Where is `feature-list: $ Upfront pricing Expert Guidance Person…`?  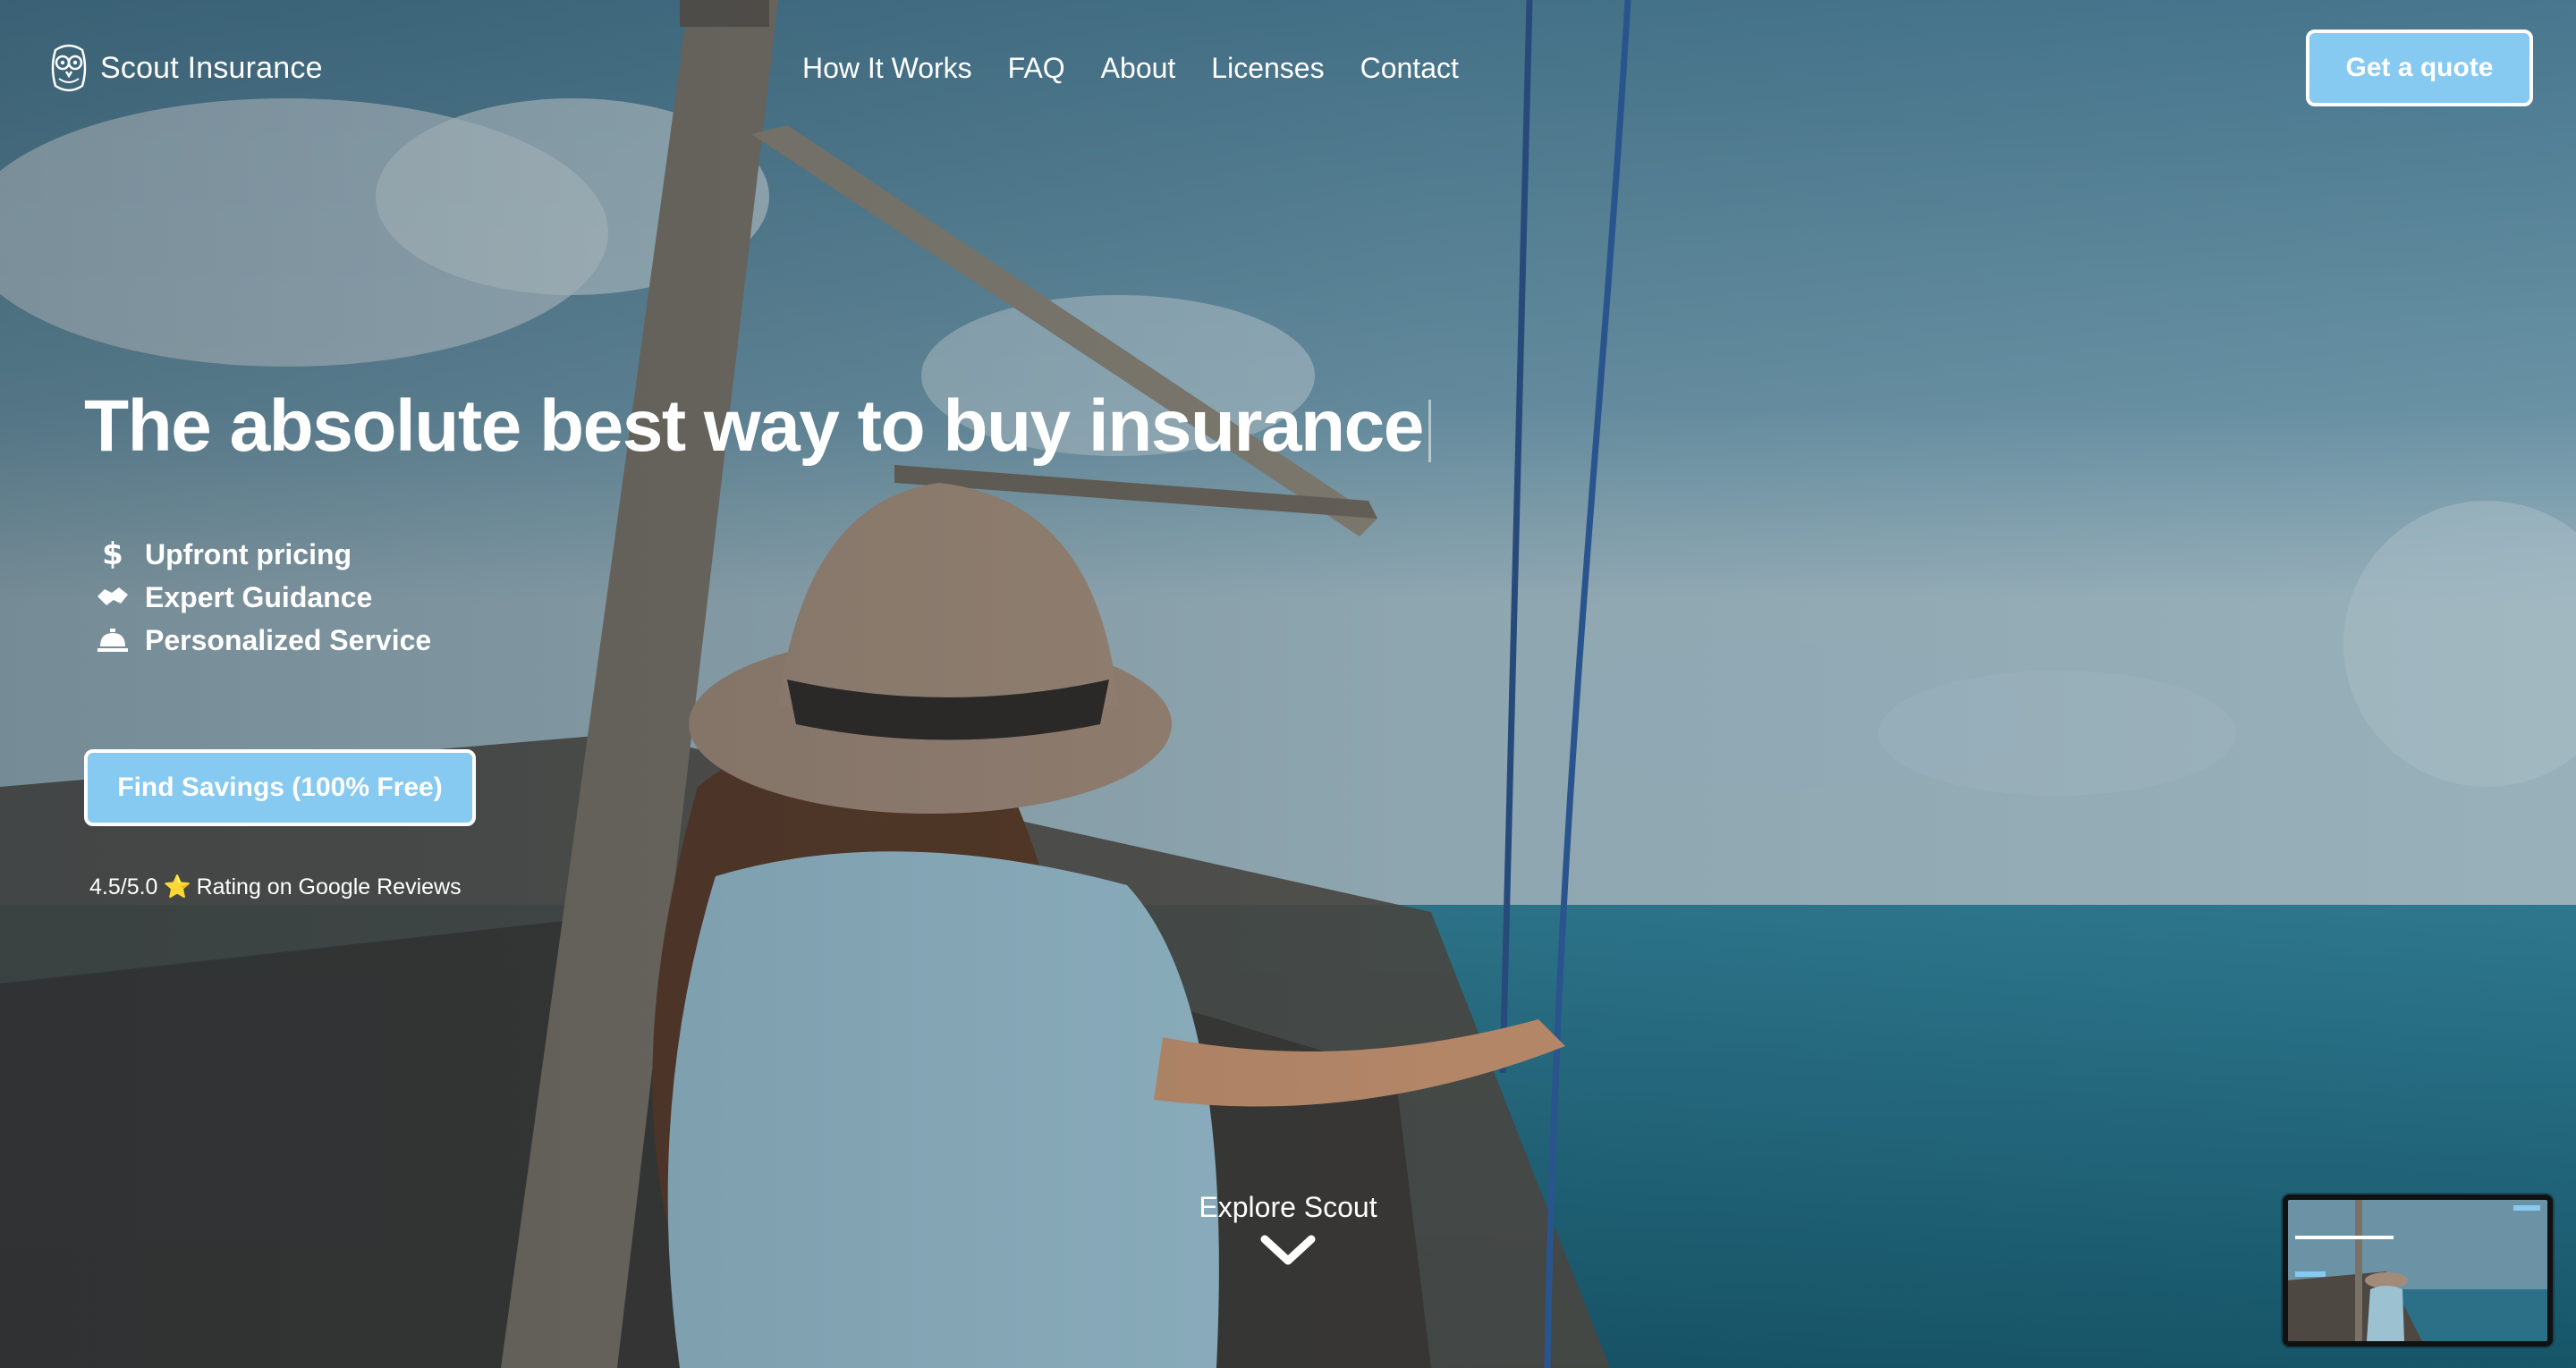 feature-list: $ Upfront pricing Expert Guidance Person… is located at coordinates (262, 597).